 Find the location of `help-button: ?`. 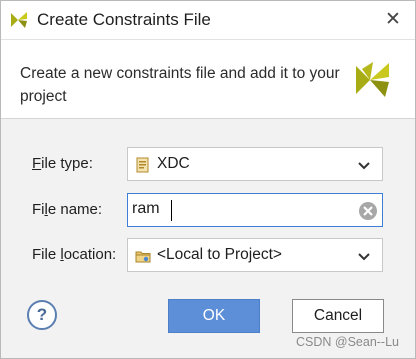

help-button: ? is located at coordinates (42, 315).